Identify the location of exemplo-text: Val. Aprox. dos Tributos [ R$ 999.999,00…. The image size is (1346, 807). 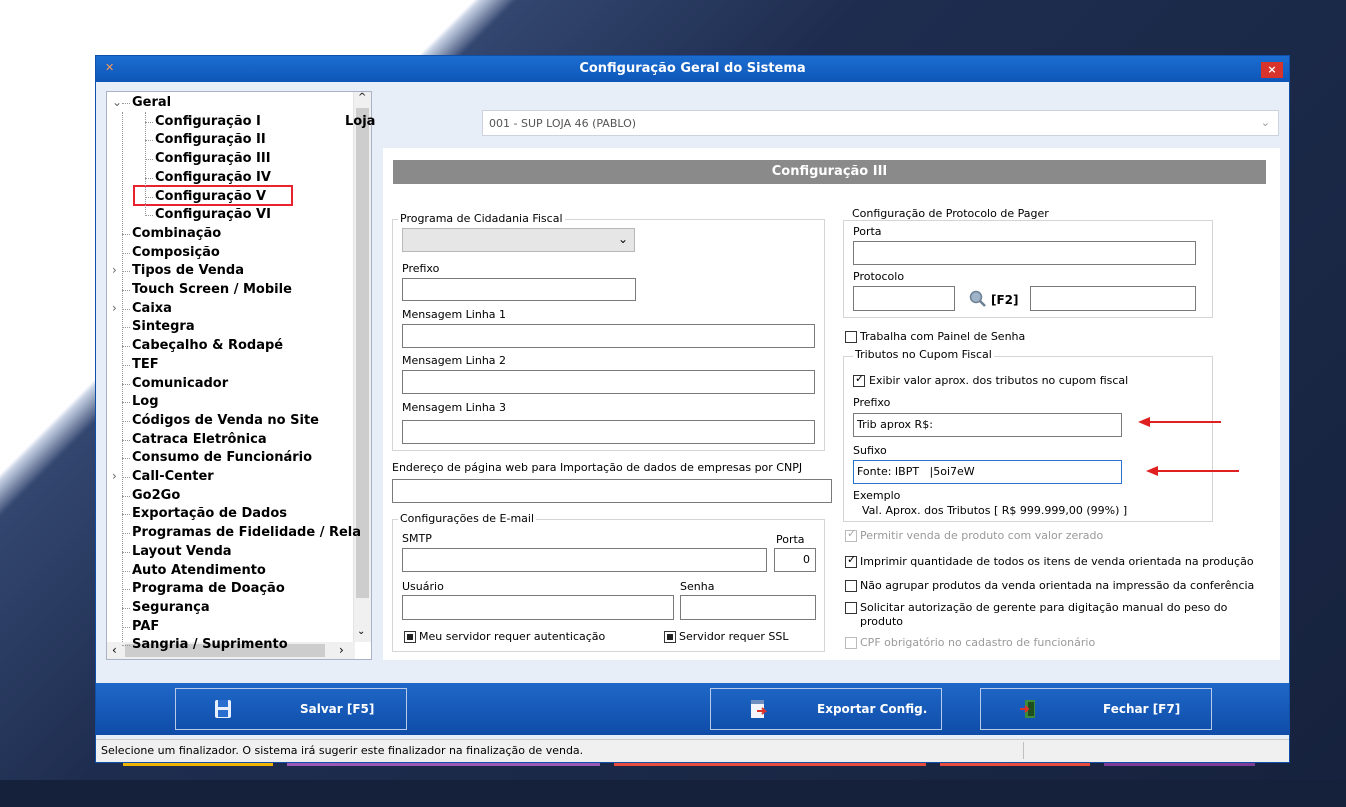
(995, 510).